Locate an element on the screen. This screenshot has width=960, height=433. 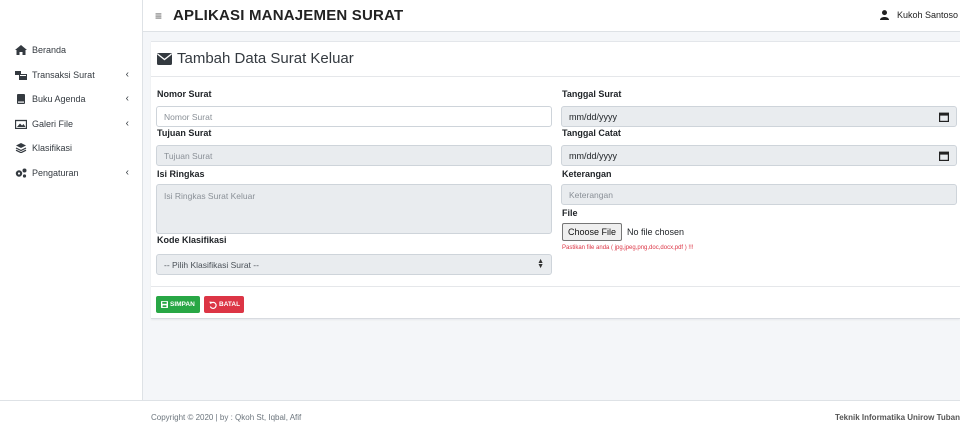
isi-ringkas-label: Isi Ringkas is located at coordinates (181, 174).